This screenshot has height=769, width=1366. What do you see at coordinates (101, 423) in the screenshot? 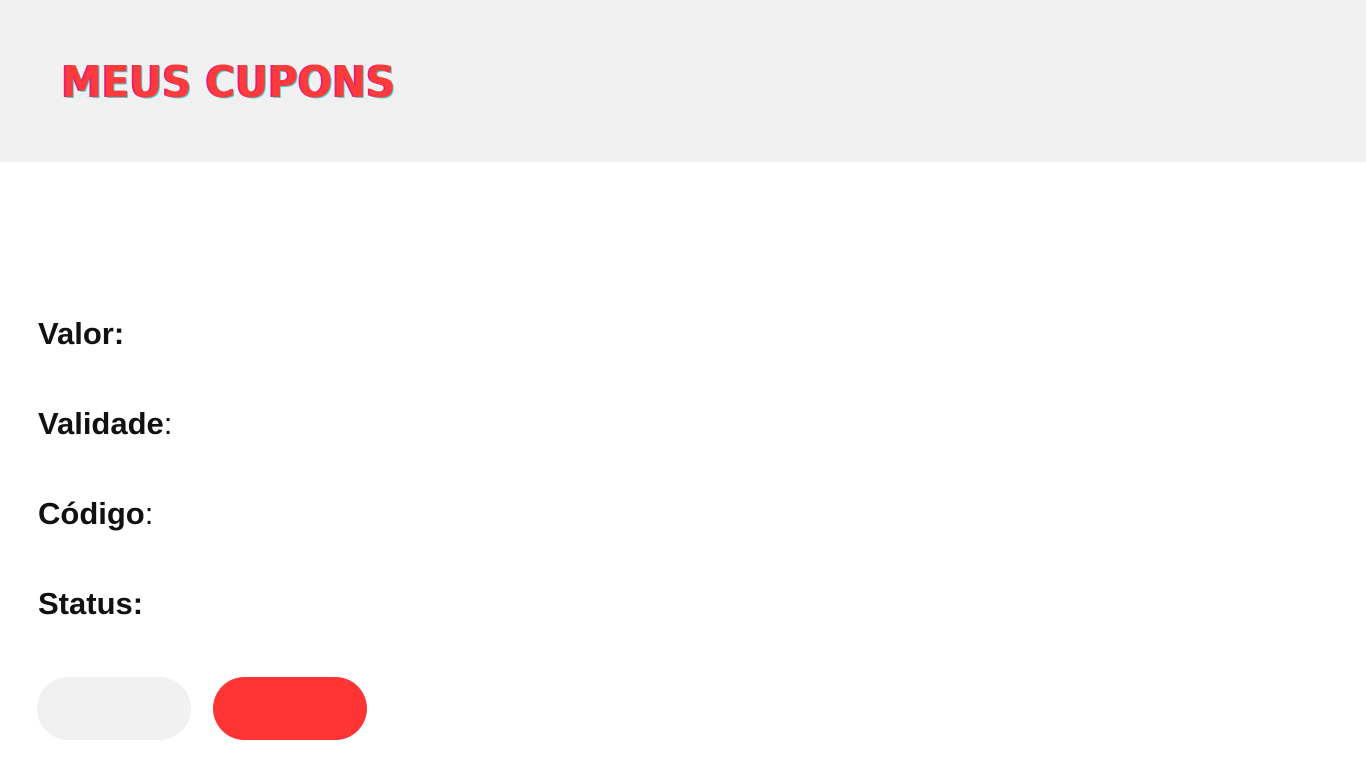
I see `coupon-validity-label: Validade` at bounding box center [101, 423].